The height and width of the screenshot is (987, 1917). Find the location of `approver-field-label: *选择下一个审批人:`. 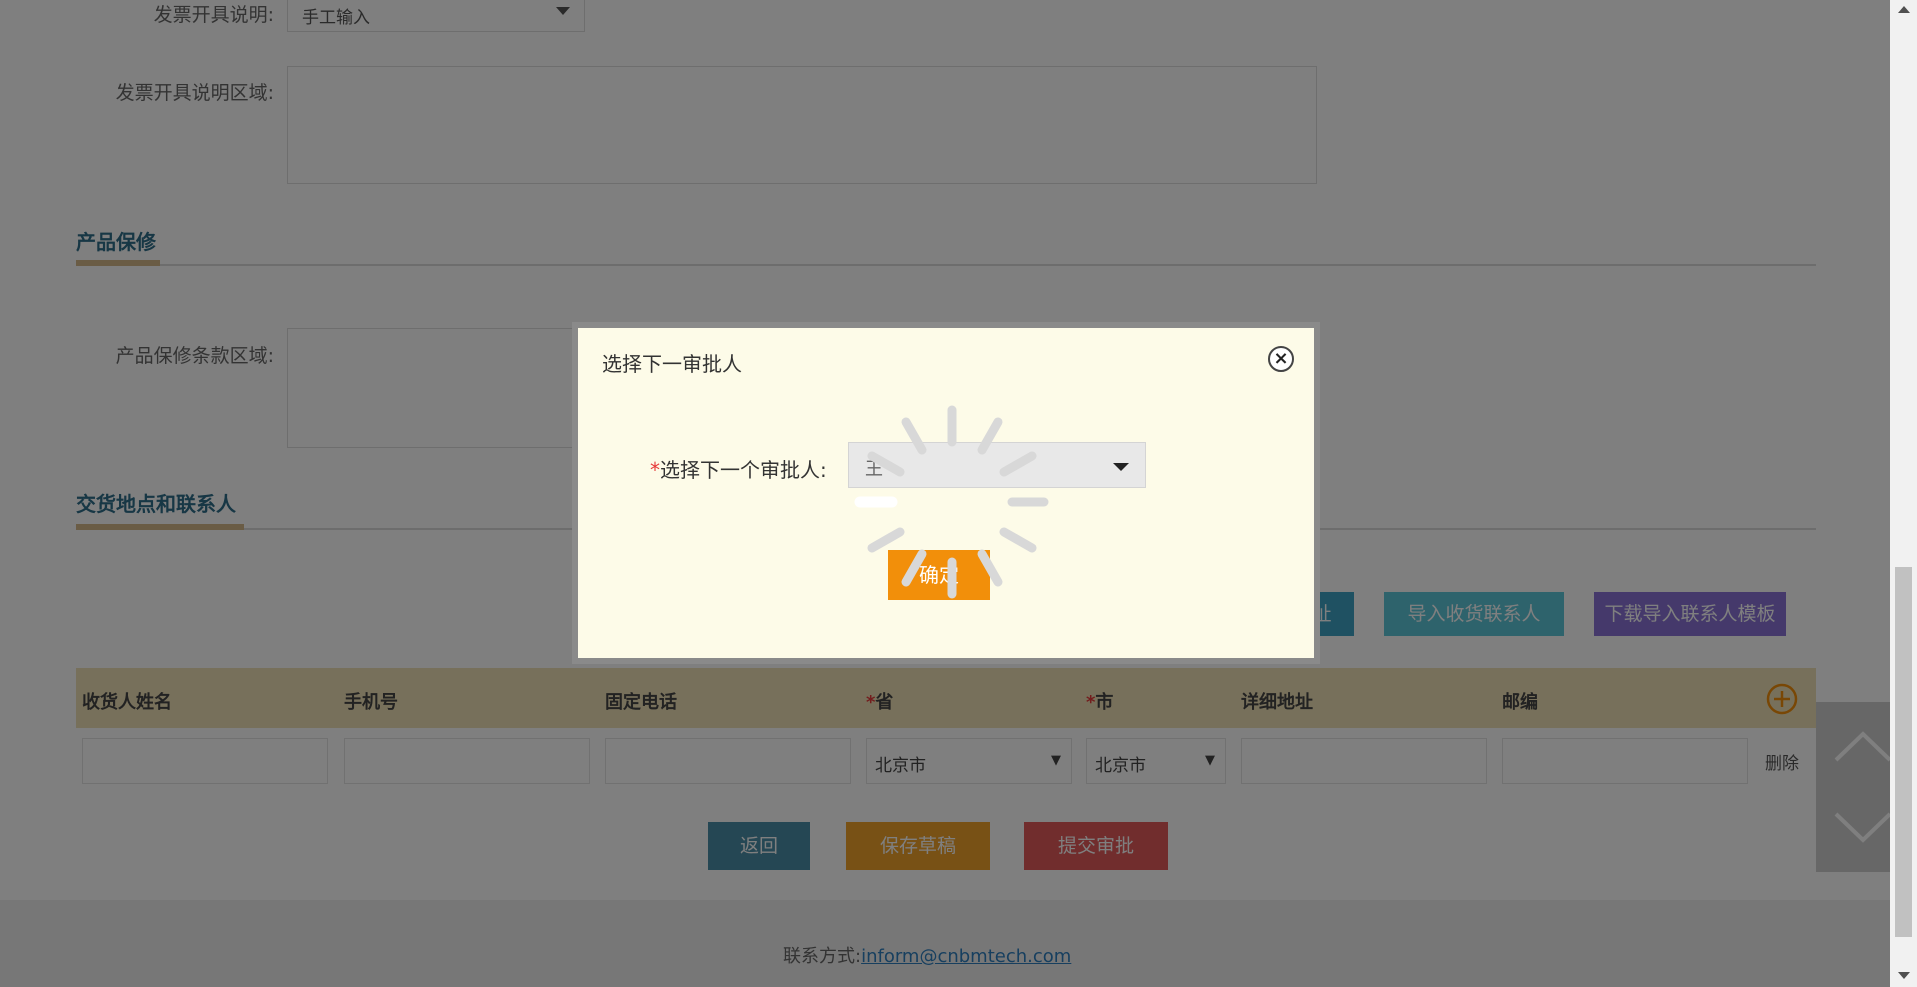

approver-field-label: *选择下一个审批人: is located at coordinates (738, 468).